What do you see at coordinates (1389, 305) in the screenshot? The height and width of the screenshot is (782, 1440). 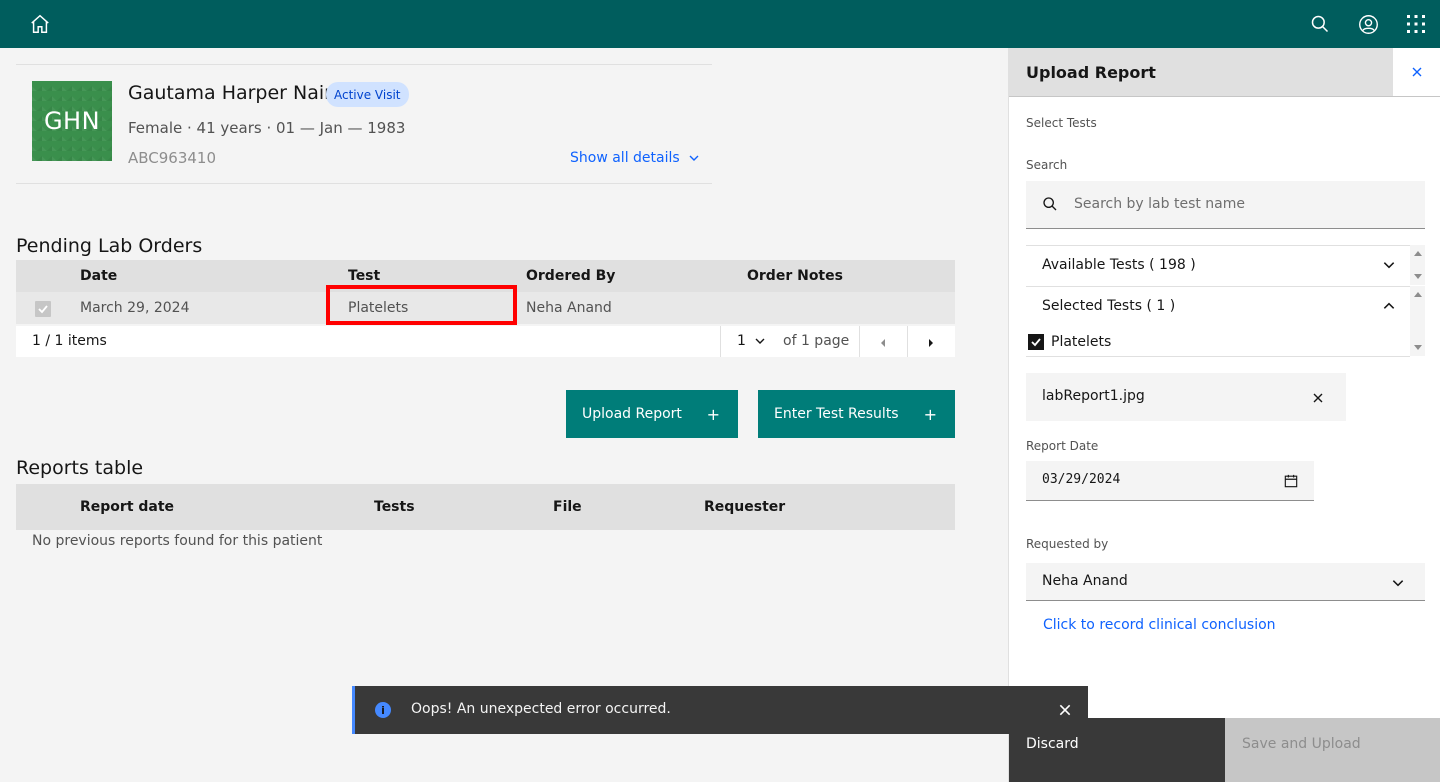 I see `chevron-up-icon` at bounding box center [1389, 305].